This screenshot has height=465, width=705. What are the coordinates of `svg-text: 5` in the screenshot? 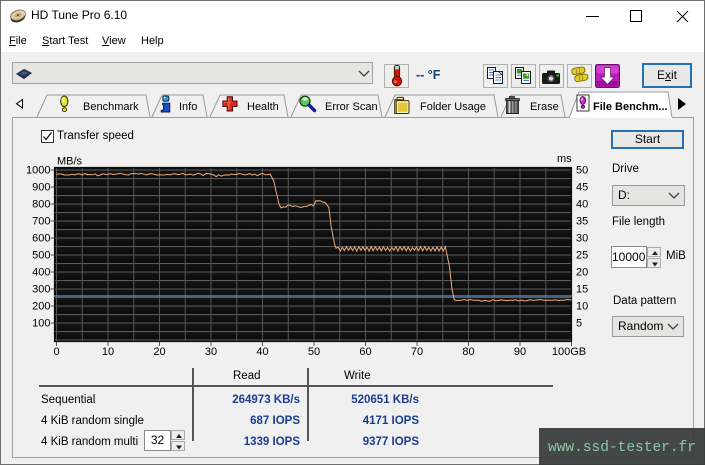 It's located at (579, 324).